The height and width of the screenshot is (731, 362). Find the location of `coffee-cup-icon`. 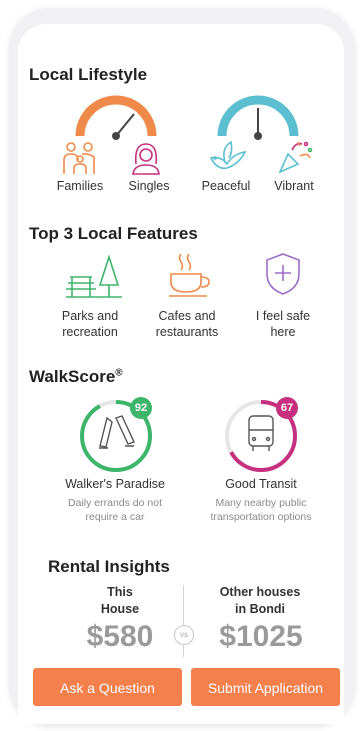

coffee-cup-icon is located at coordinates (189, 275).